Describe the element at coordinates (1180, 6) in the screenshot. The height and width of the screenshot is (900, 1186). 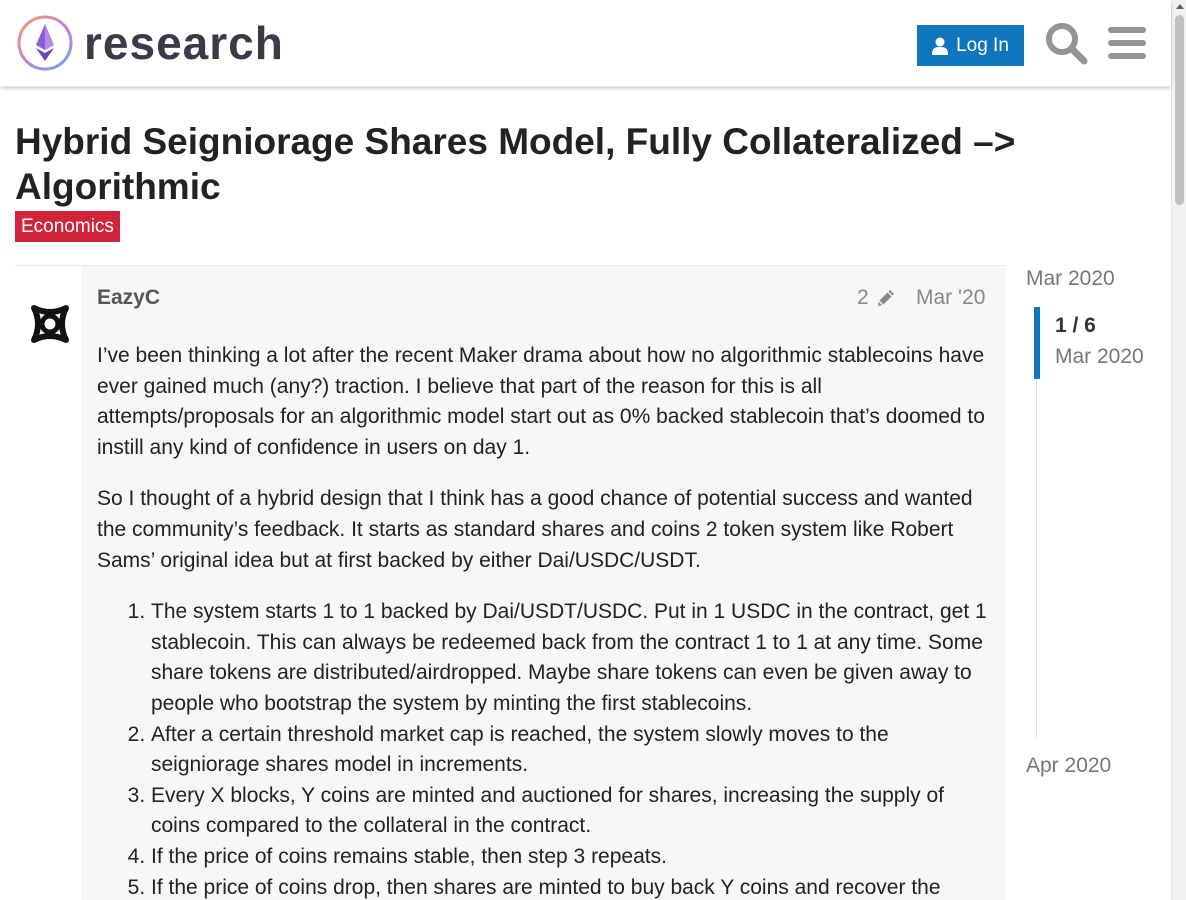
I see `scroll-up-arrow-icon` at that location.